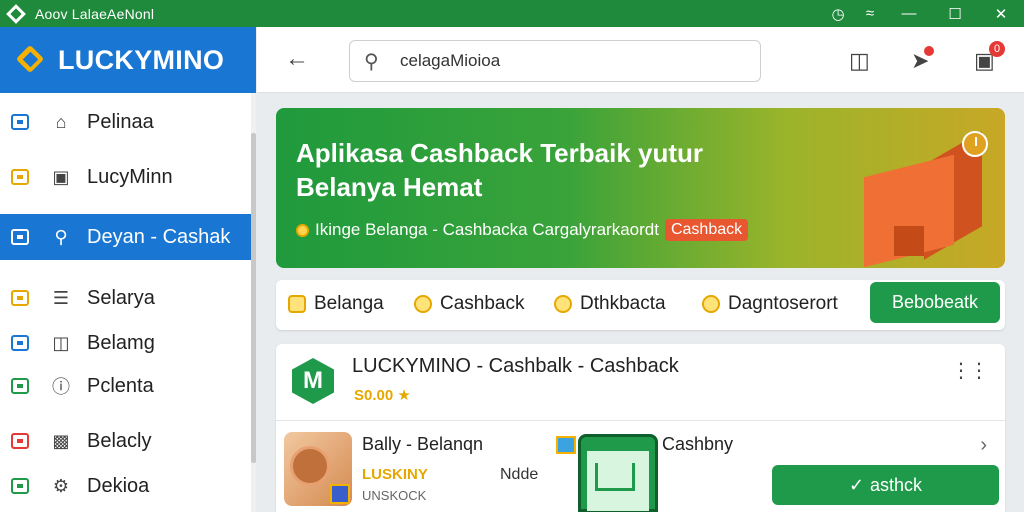  I want to click on sidebar-item-deyan-cashak: ⚲ Deyan - Cashak, so click(126, 237).